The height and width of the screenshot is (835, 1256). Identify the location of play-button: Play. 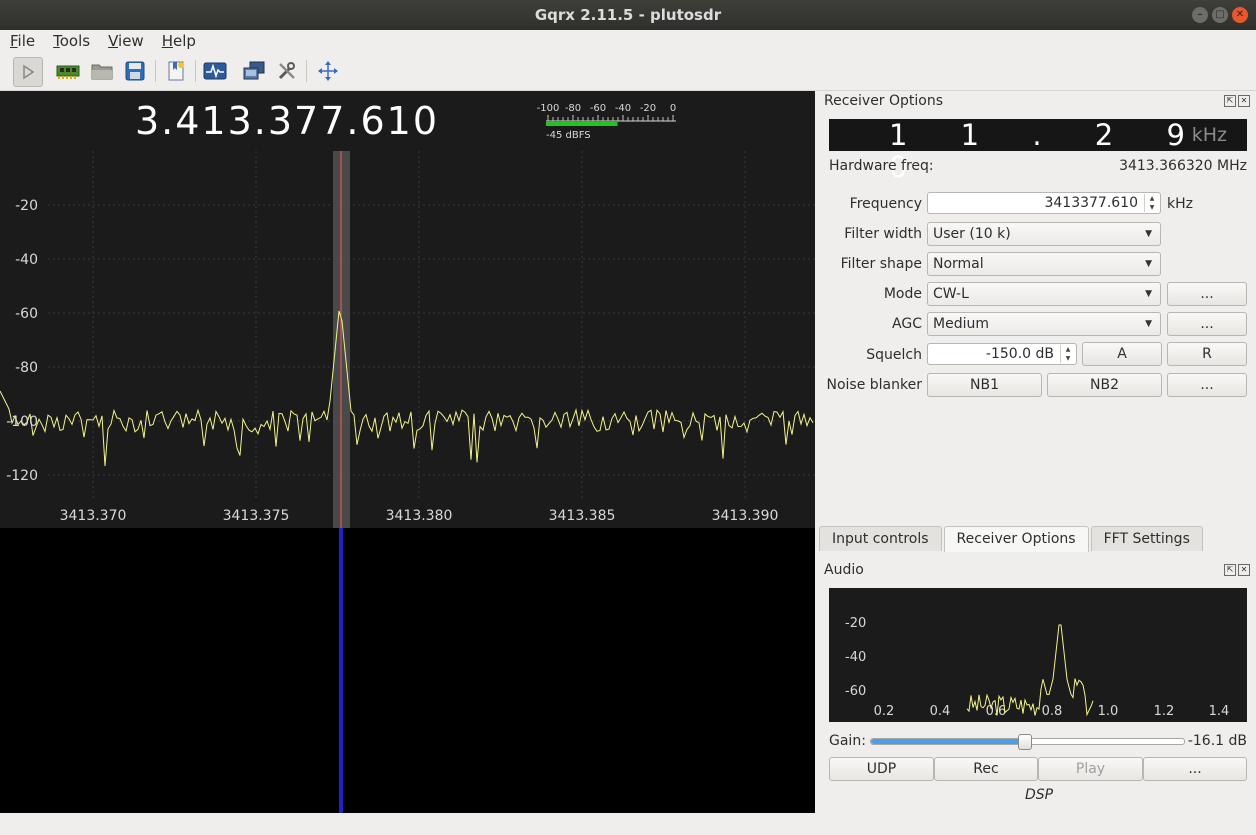
(1090, 769).